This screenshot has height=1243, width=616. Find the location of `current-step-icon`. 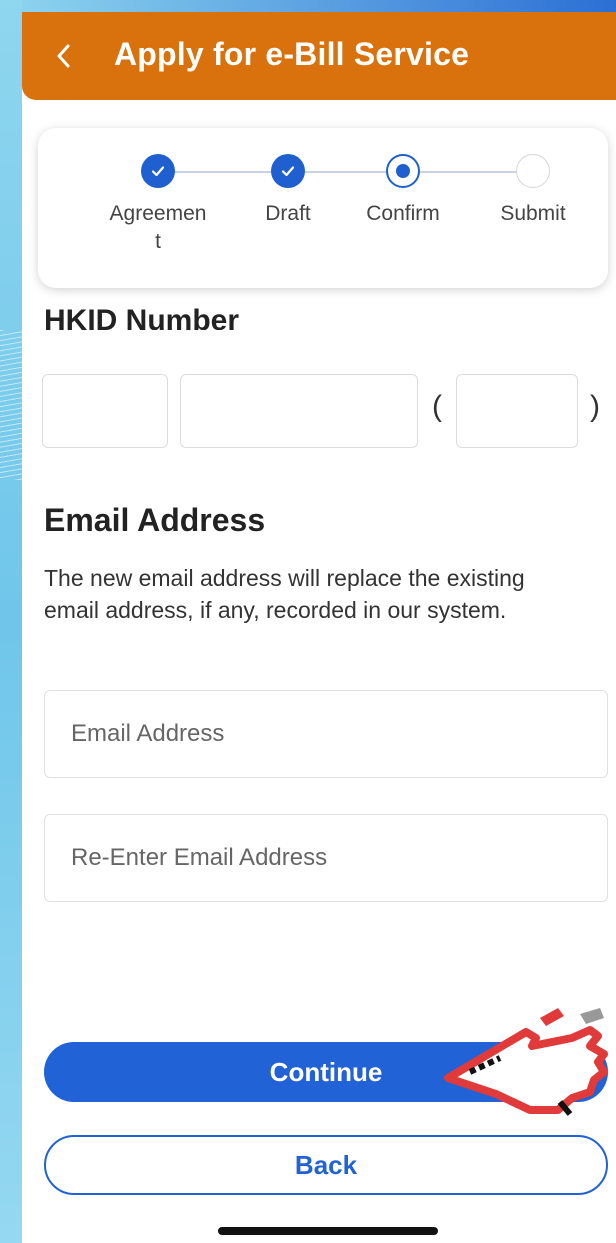

current-step-icon is located at coordinates (403, 171).